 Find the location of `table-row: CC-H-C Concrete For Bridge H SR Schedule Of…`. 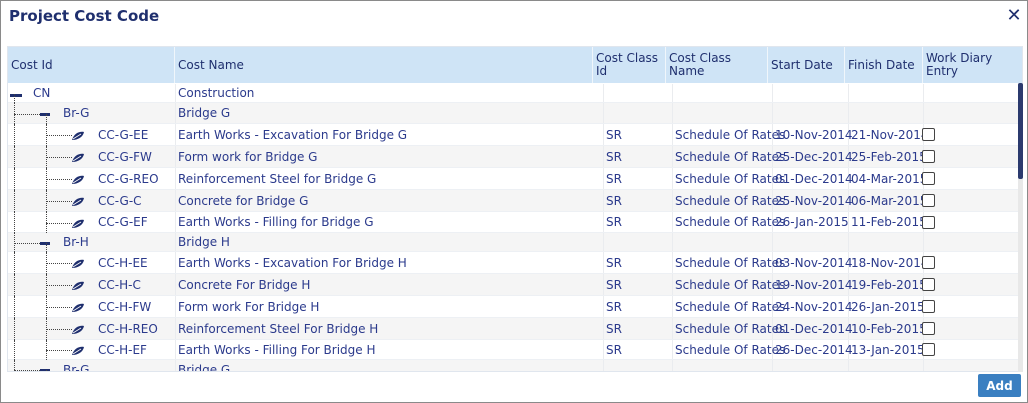

table-row: CC-H-C Concrete For Bridge H SR Schedule Of… is located at coordinates (513, 285).